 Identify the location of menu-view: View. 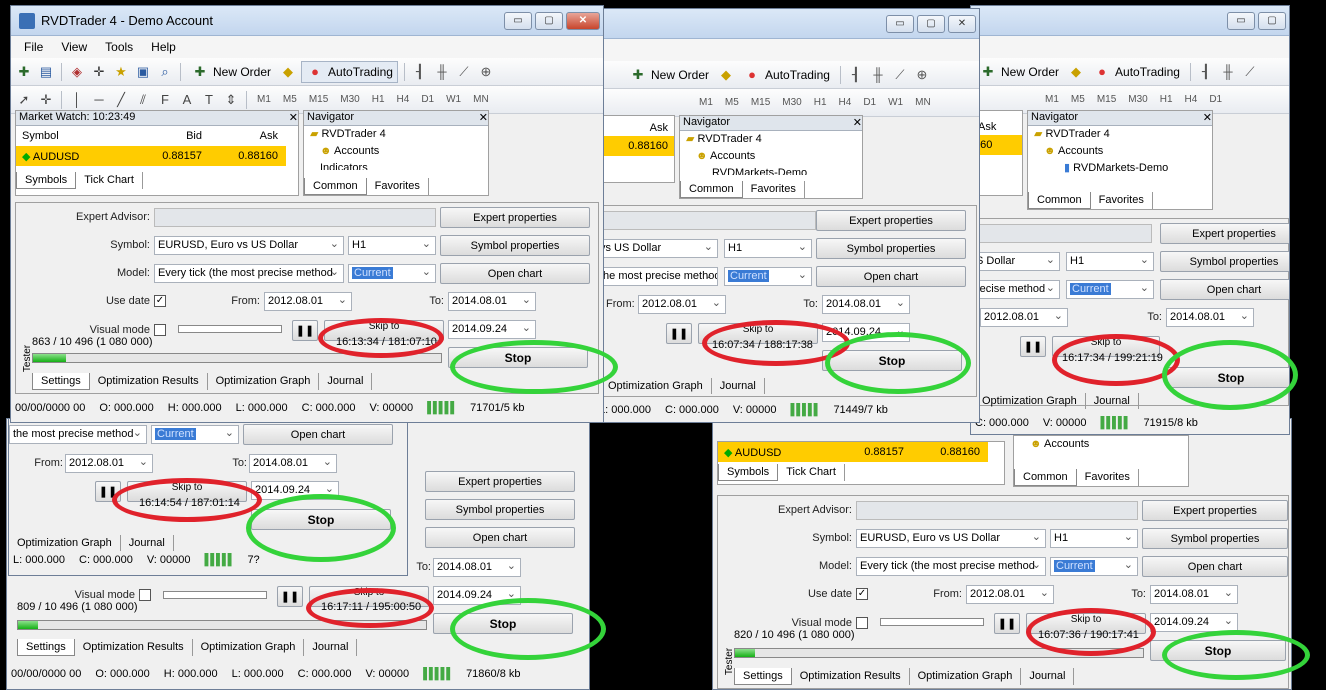
(74, 47).